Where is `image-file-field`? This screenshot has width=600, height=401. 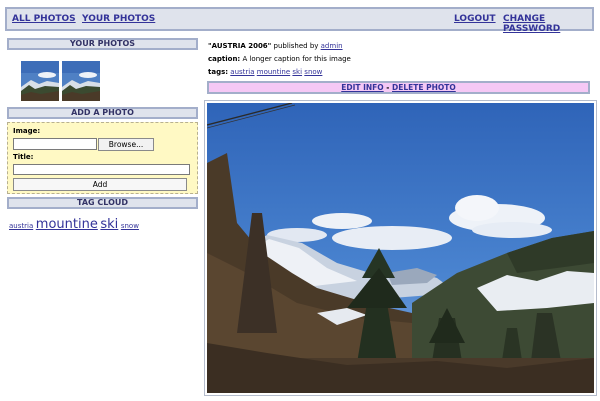 image-file-field is located at coordinates (55, 144).